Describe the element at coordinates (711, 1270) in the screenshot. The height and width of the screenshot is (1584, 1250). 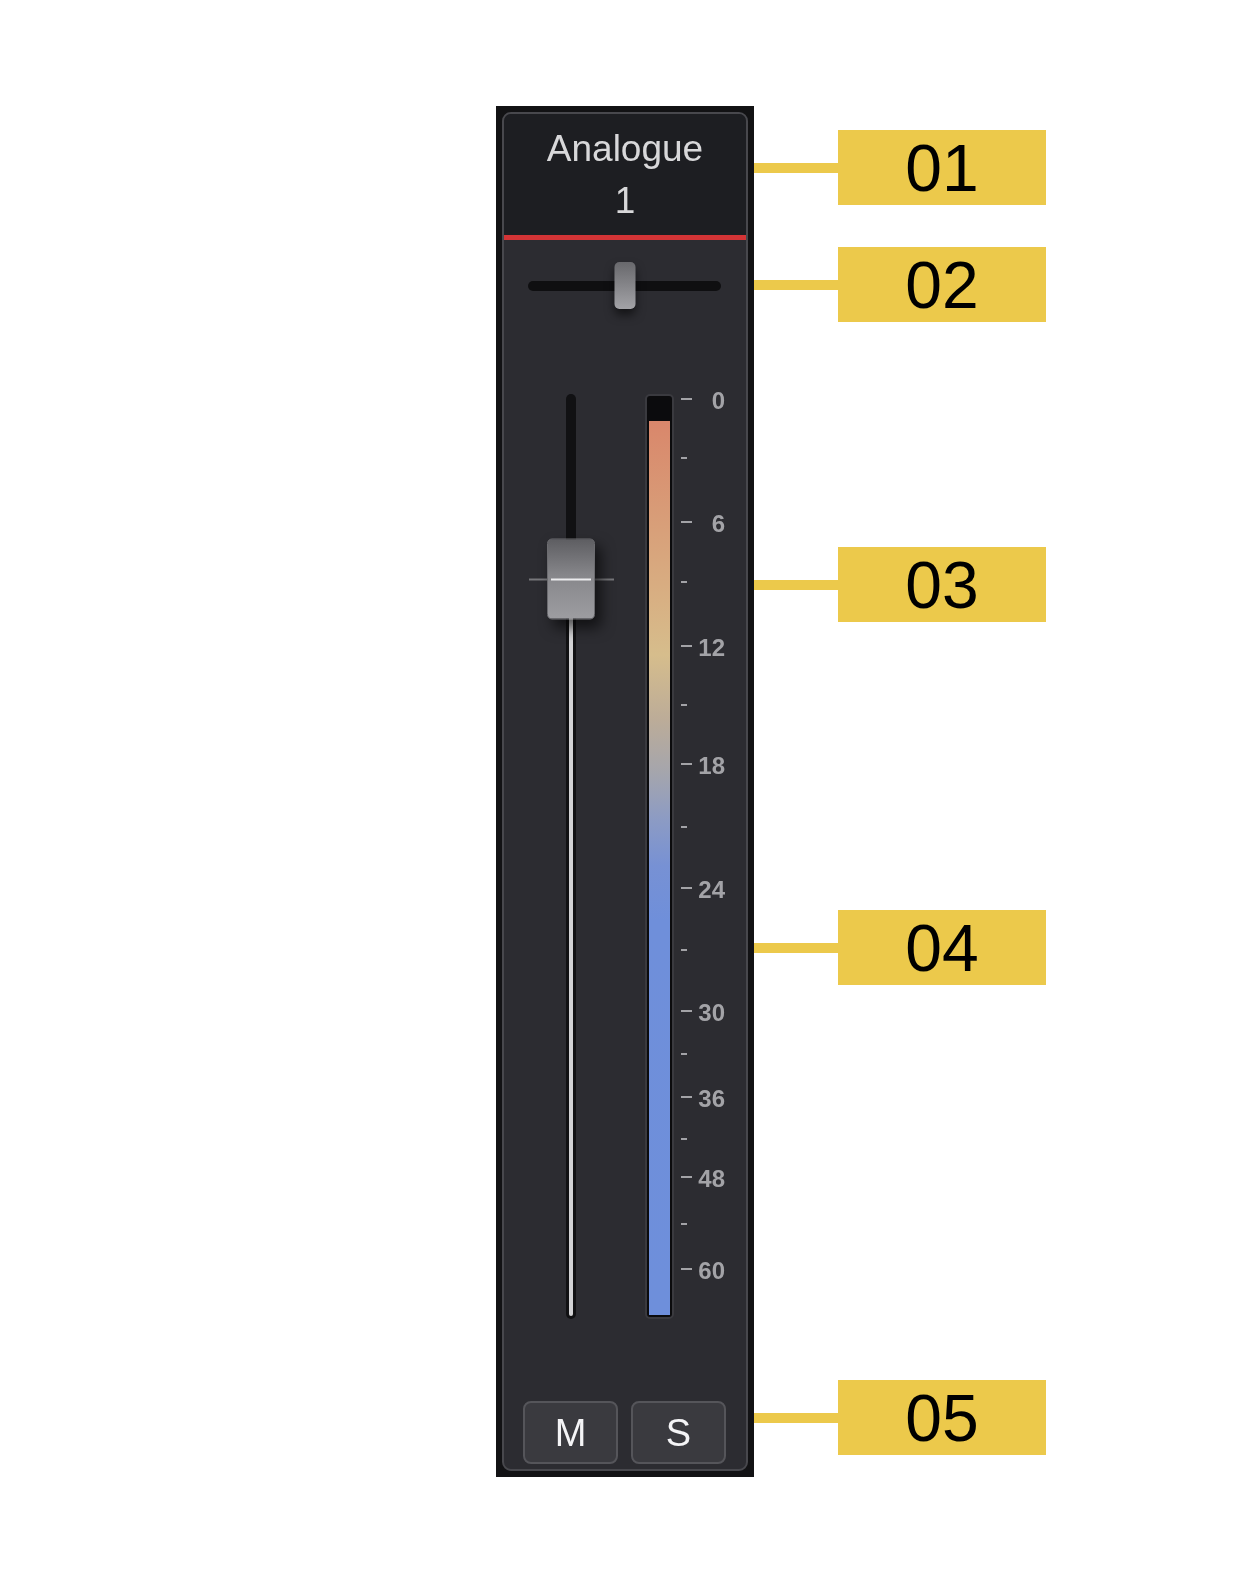
I see `scale-label: 60` at that location.